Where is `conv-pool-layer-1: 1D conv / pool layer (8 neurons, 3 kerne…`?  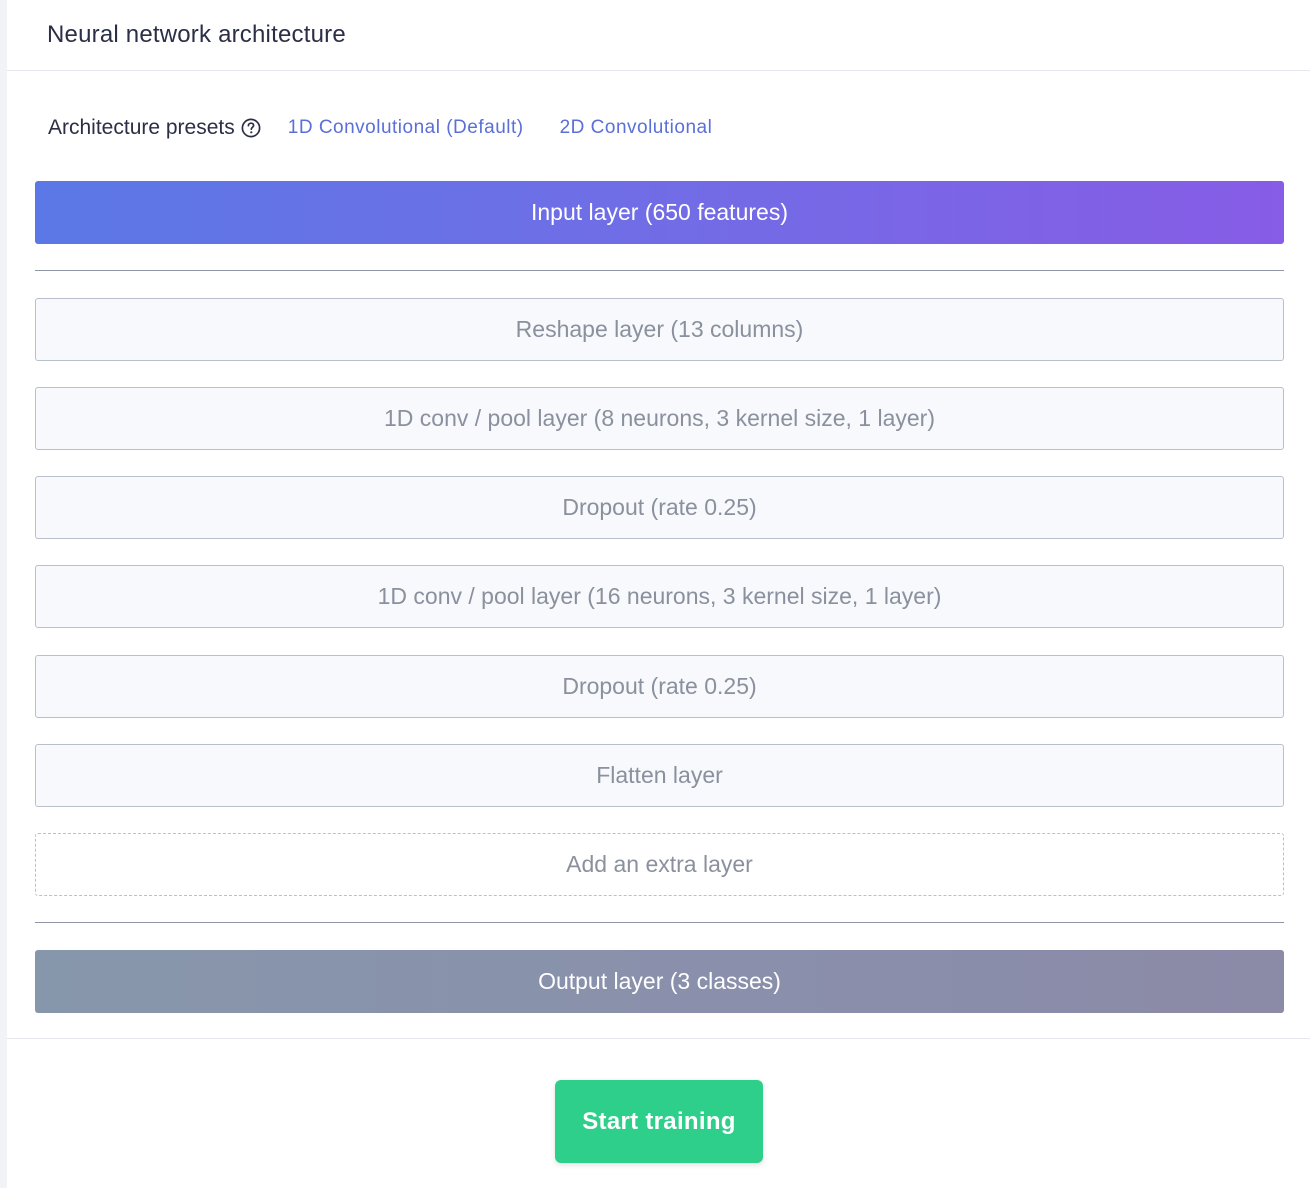 conv-pool-layer-1: 1D conv / pool layer (8 neurons, 3 kerne… is located at coordinates (659, 418).